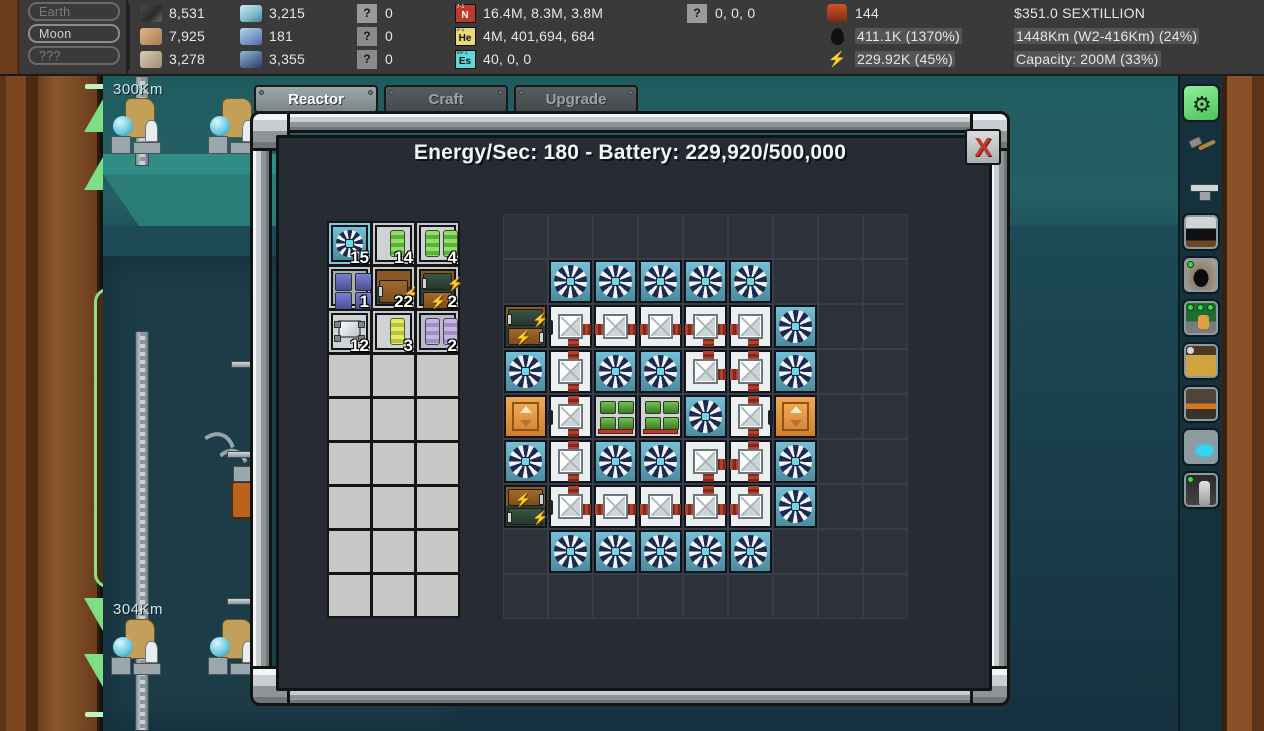 Image resolution: width=1264 pixels, height=731 pixels. I want to click on location-selector: Earth Moon ???, so click(74, 37).